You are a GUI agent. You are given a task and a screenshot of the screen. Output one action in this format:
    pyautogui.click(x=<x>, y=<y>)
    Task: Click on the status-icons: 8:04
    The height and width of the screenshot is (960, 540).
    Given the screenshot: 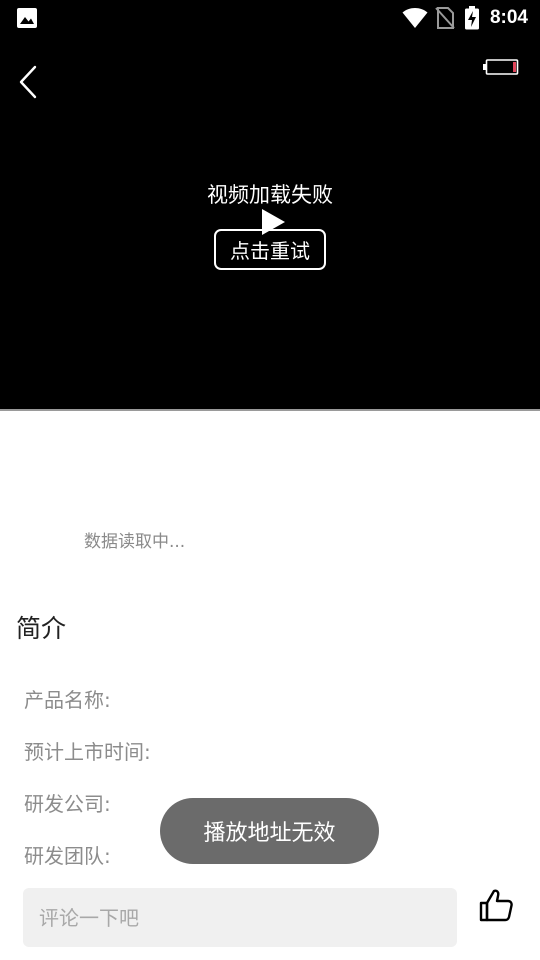 What is the action you would take?
    pyautogui.click(x=465, y=18)
    